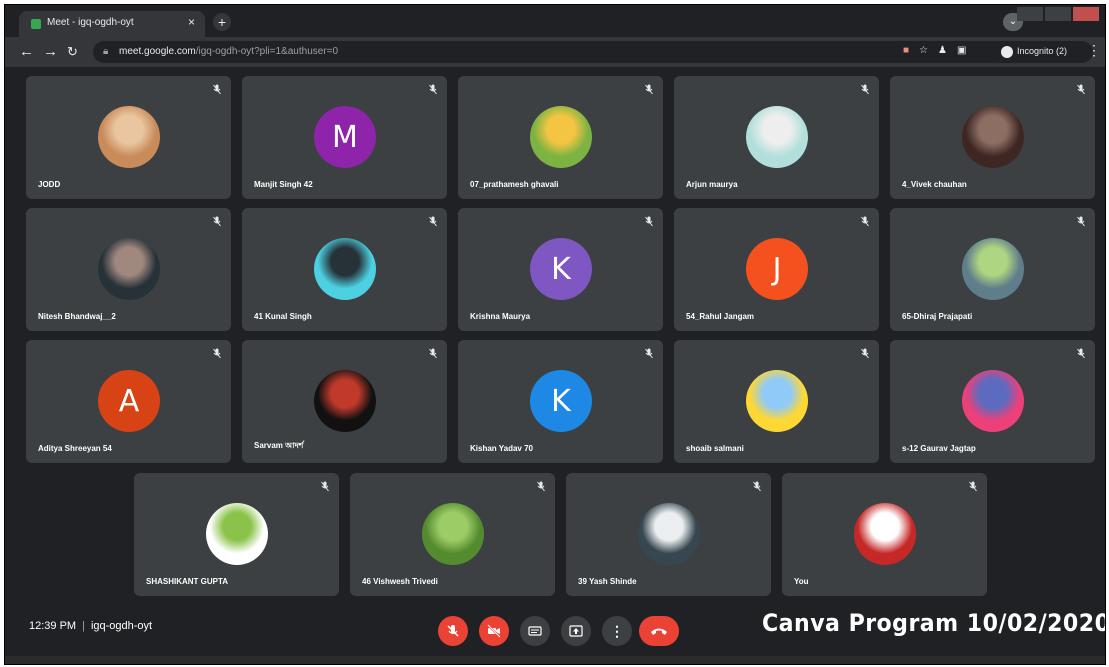 This screenshot has width=1109, height=667. I want to click on meeting-code: igq-ogdh-oyt, so click(121, 626).